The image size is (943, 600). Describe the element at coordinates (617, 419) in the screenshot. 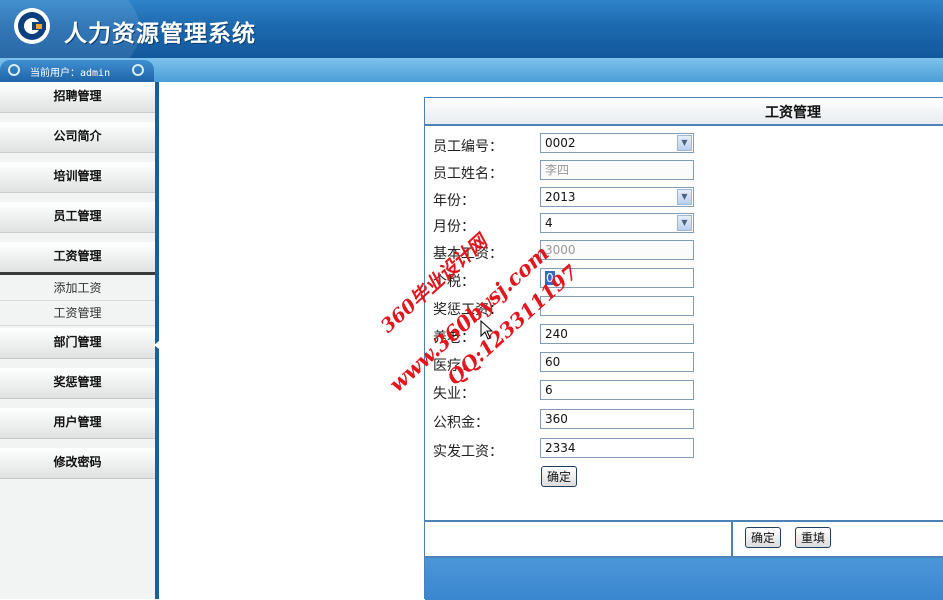

I see `housing-fund-input: 360` at that location.